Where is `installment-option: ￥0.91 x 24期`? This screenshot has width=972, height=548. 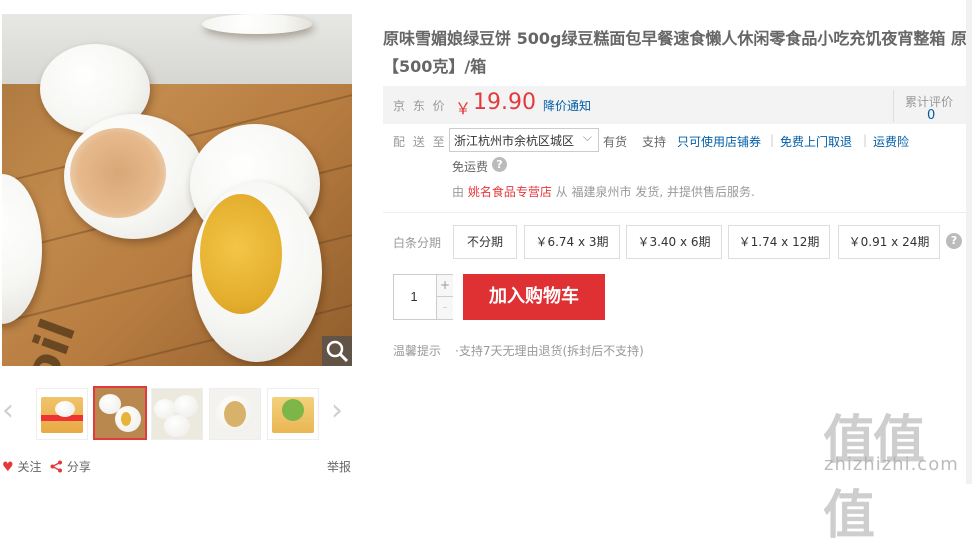
installment-option: ￥0.91 x 24期 is located at coordinates (889, 242).